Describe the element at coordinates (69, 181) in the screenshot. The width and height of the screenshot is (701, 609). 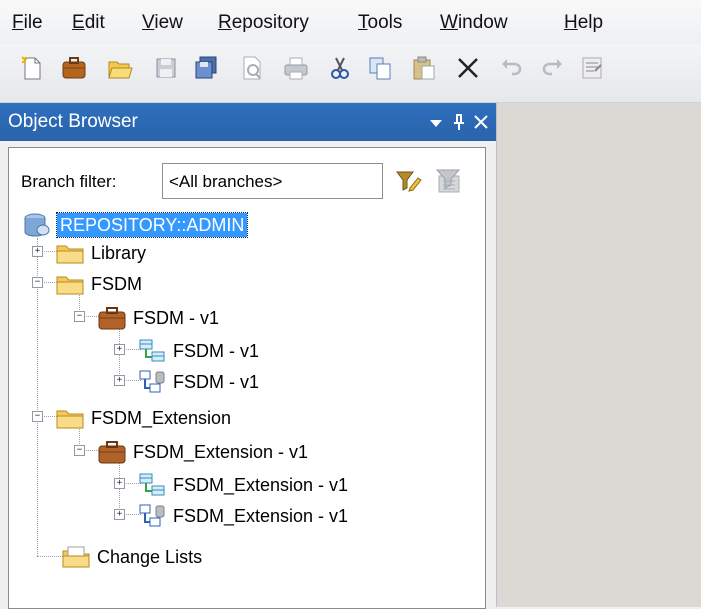
I see `branch-filter-label: Branch filter:` at that location.